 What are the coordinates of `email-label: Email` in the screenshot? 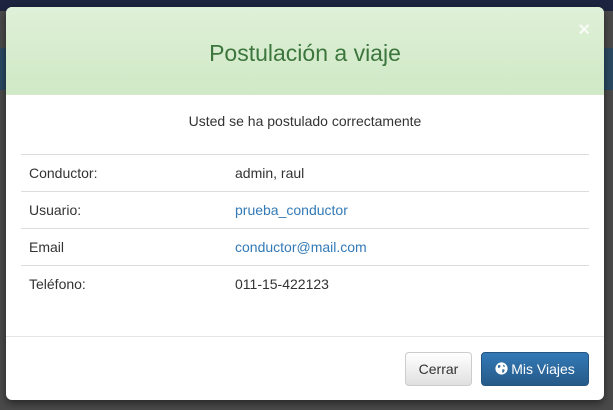 It's located at (47, 247).